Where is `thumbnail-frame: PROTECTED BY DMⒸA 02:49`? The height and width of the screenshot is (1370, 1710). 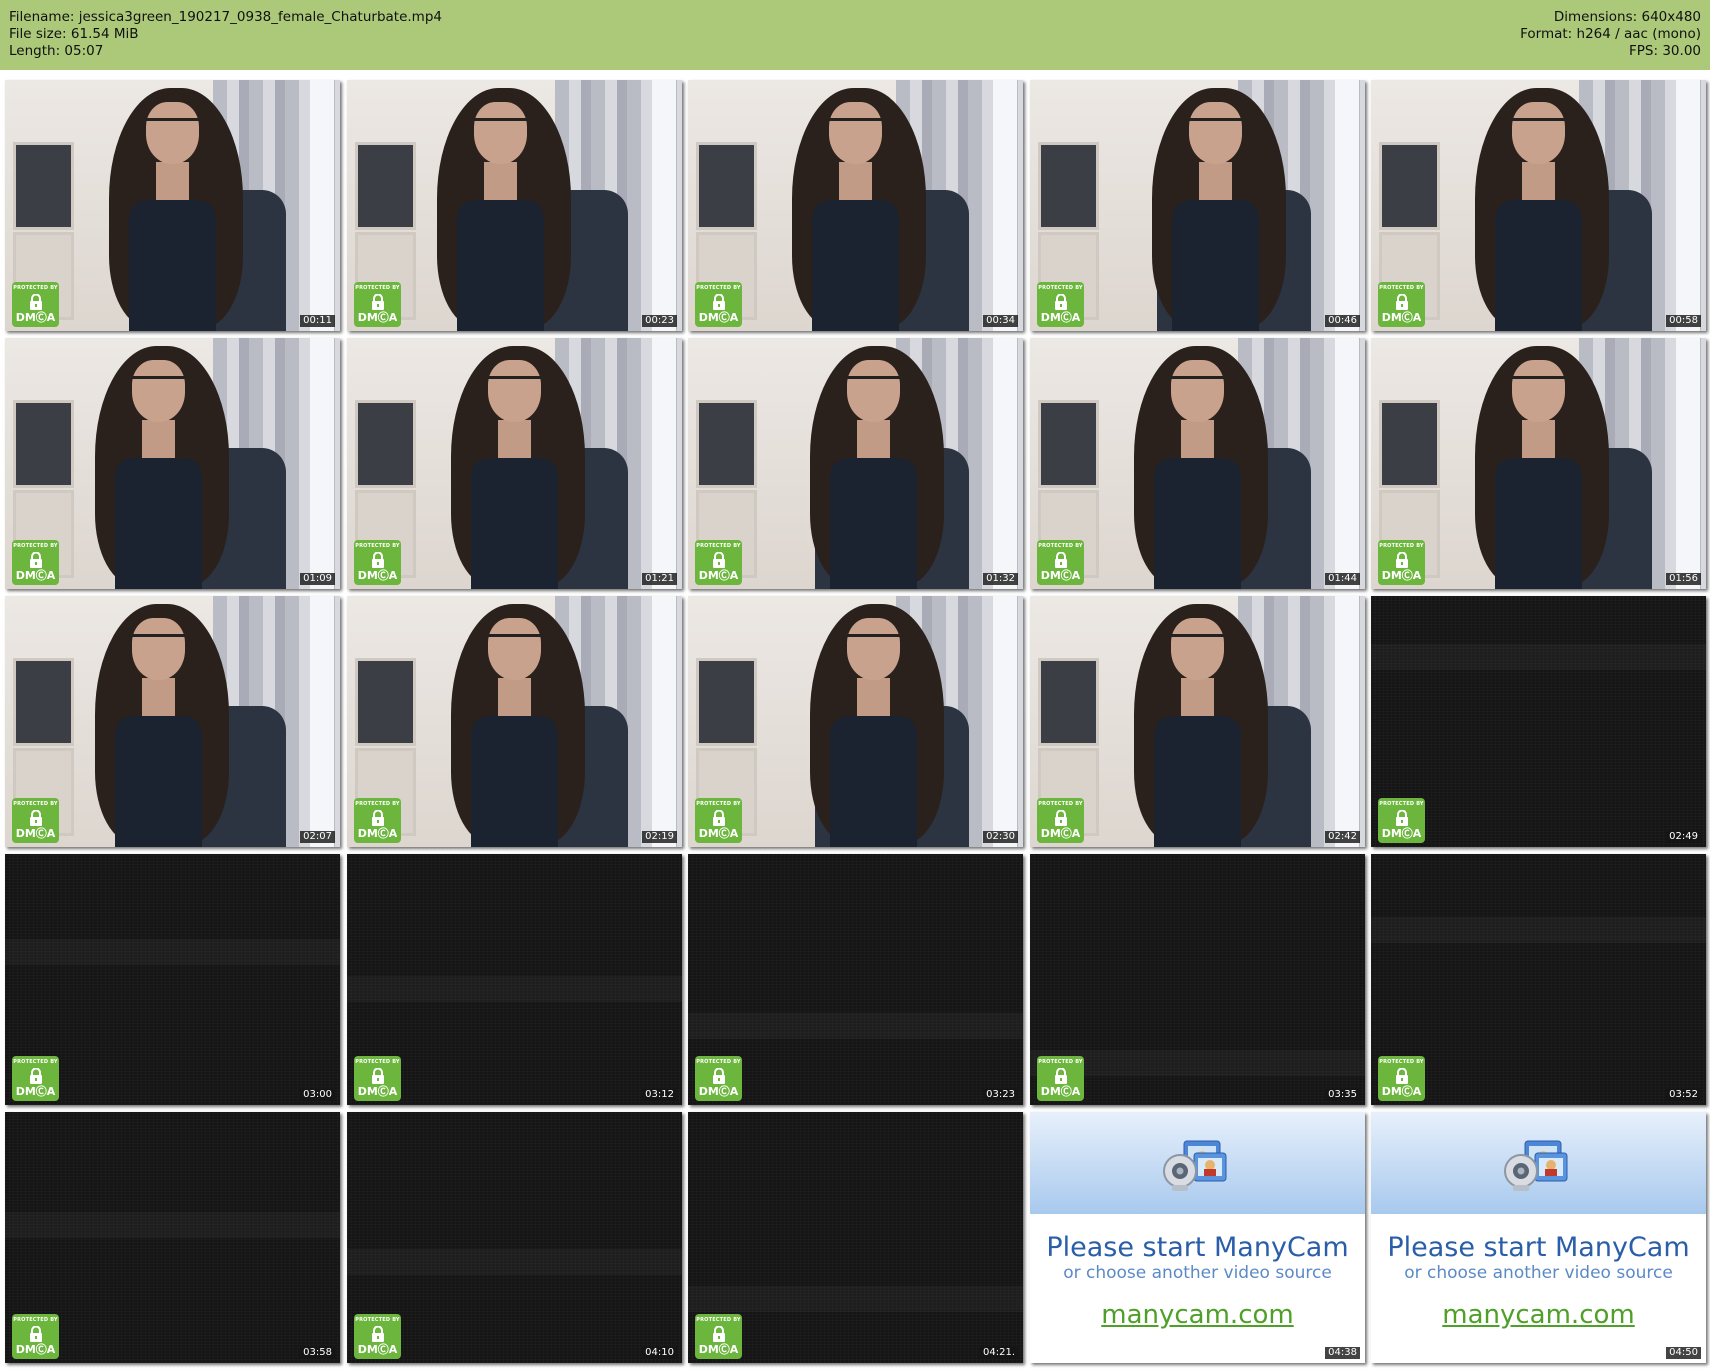 thumbnail-frame: PROTECTED BY DMⒸA 02:49 is located at coordinates (1538, 721).